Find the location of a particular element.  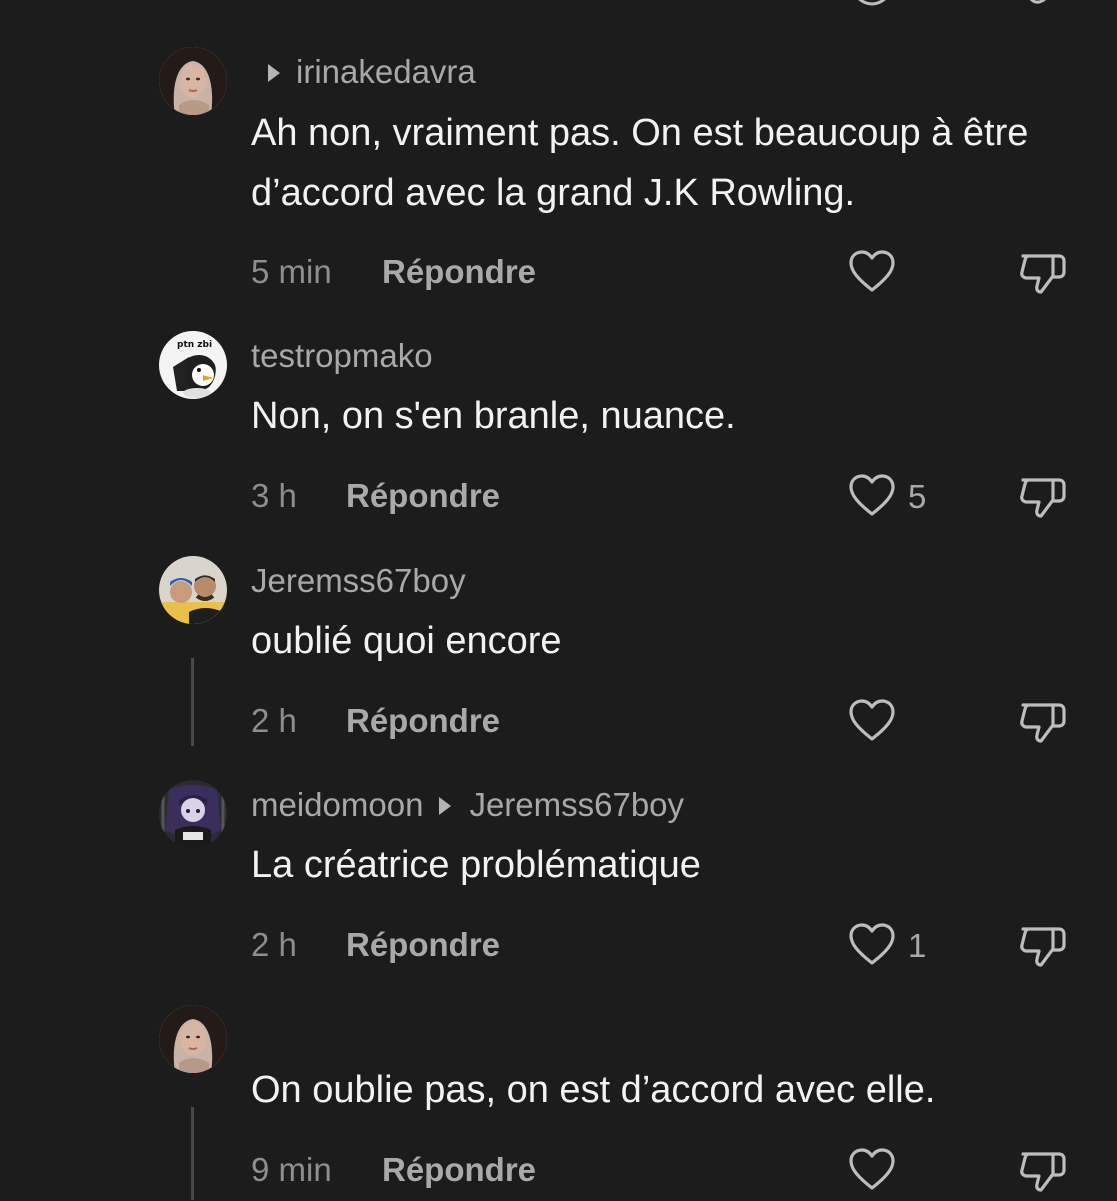

avatar-label: ptn zbi is located at coordinates (194, 345).